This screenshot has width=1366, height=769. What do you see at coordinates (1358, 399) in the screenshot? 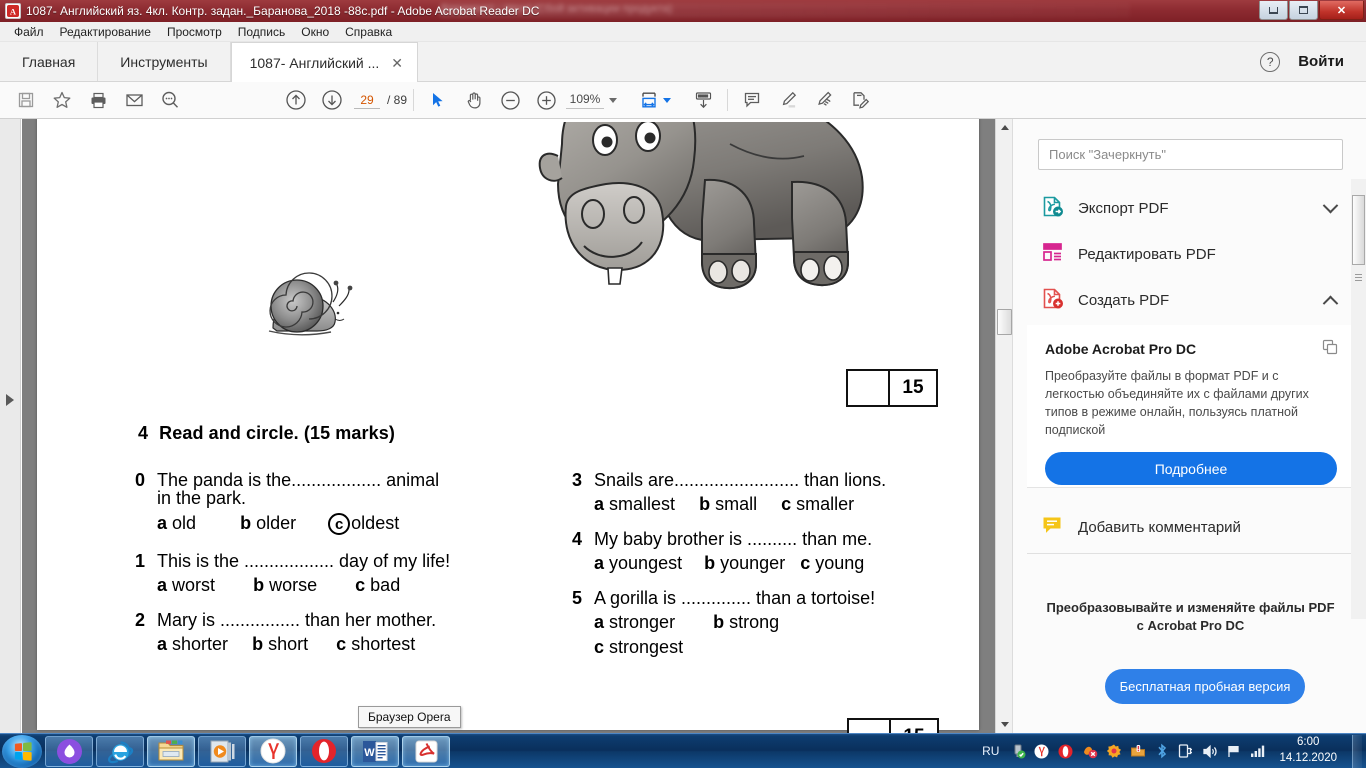
I see `tools-pane-scrollbar` at bounding box center [1358, 399].